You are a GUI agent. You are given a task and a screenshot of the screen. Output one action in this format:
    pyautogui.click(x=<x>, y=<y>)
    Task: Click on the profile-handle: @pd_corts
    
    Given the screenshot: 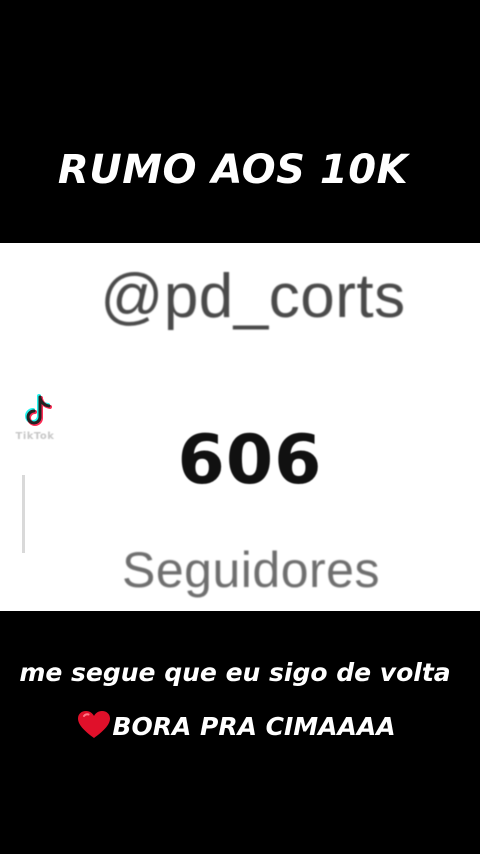 What is the action you would take?
    pyautogui.click(x=253, y=296)
    